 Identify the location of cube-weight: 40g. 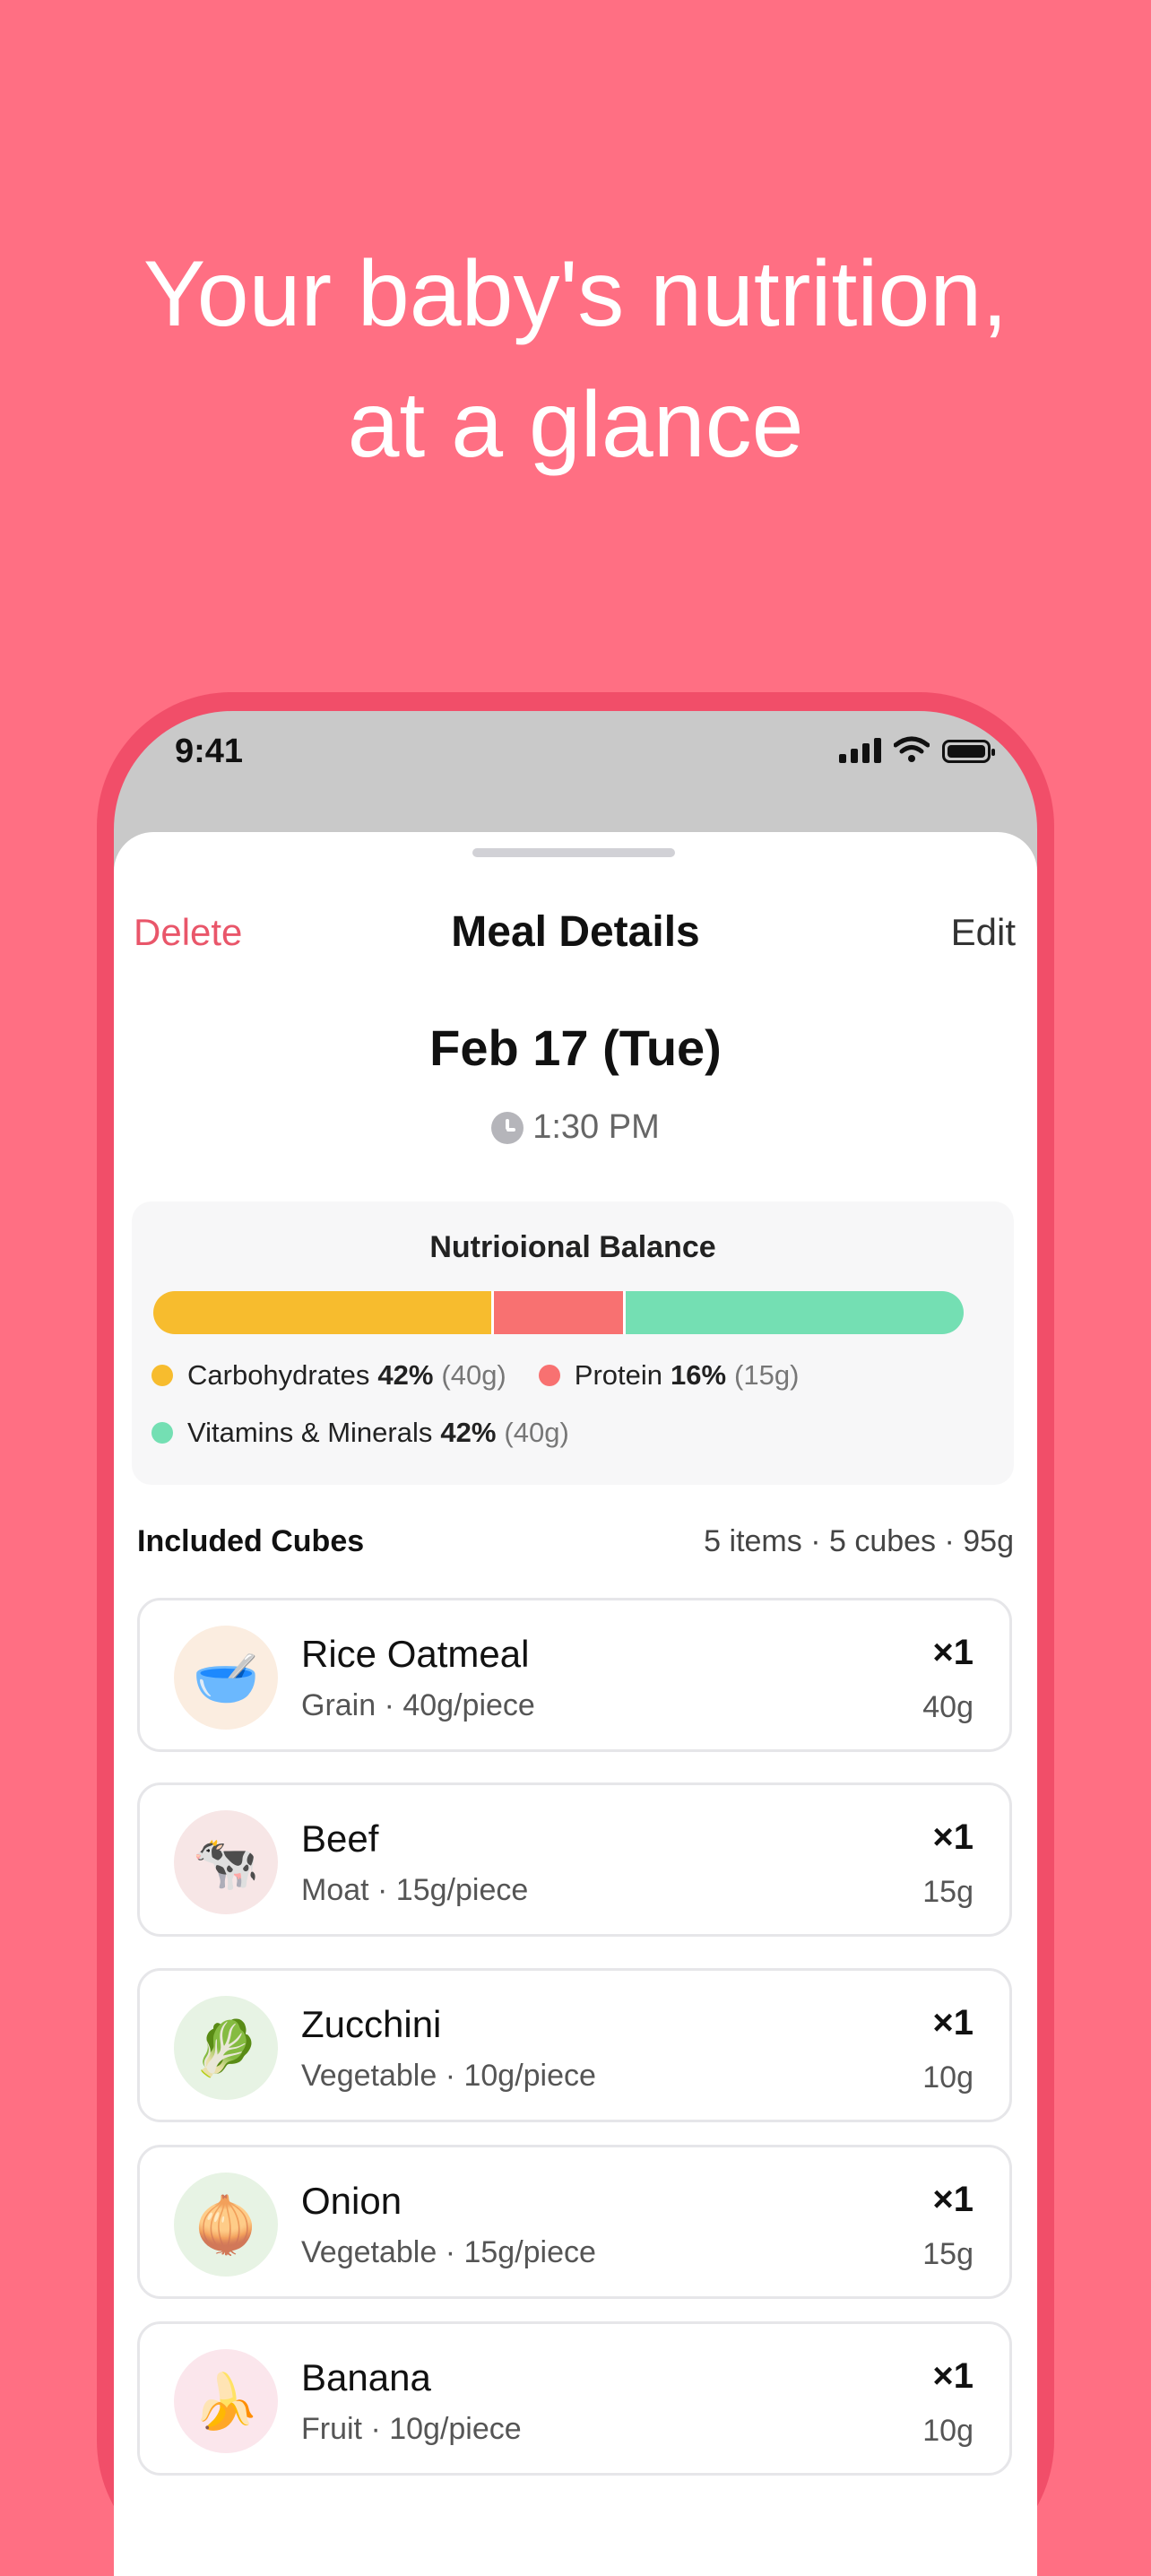
(948, 1707).